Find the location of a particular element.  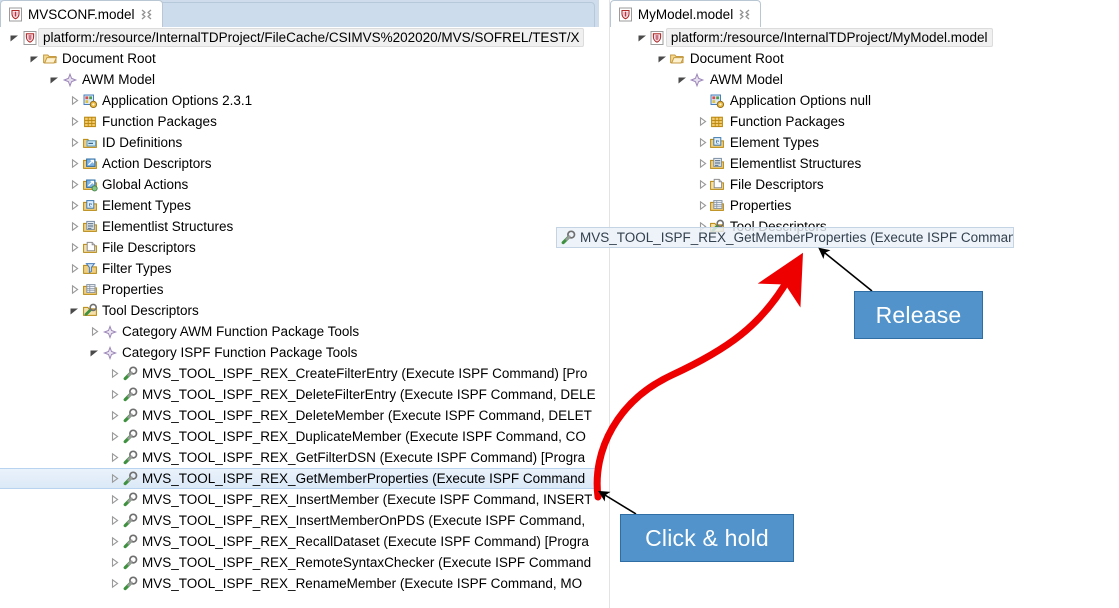

tree-row: Application Options 2.3.1 is located at coordinates (299, 100).